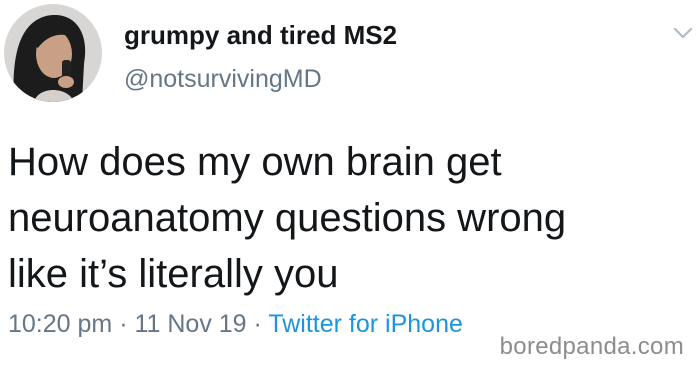 The image size is (700, 367). I want to click on tweet-text-line: like it’s literally you, so click(173, 274).